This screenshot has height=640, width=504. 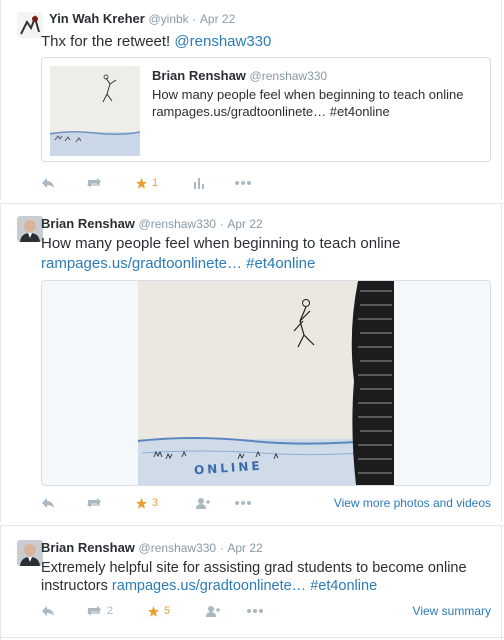 I want to click on drawing-thumbnail-image, so click(x=95, y=111).